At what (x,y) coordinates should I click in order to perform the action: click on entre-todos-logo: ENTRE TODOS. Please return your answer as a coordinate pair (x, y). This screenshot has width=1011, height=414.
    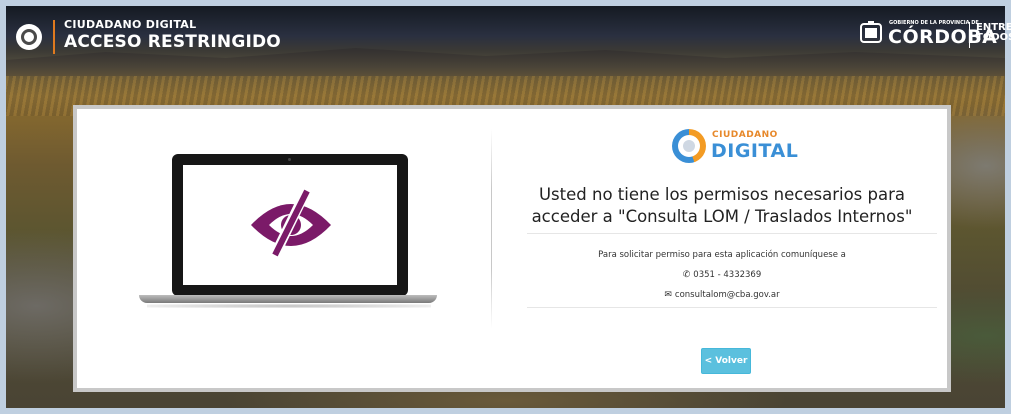
    Looking at the image, I should click on (993, 33).